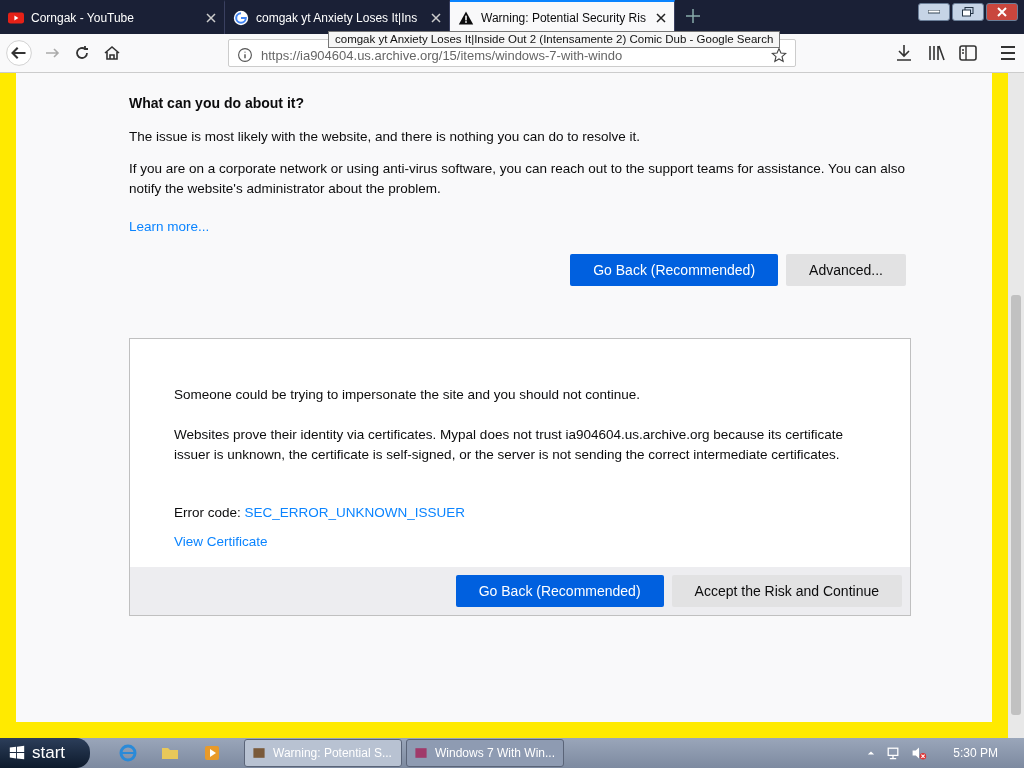  What do you see at coordinates (16, 18) in the screenshot?
I see `video-play-icon` at bounding box center [16, 18].